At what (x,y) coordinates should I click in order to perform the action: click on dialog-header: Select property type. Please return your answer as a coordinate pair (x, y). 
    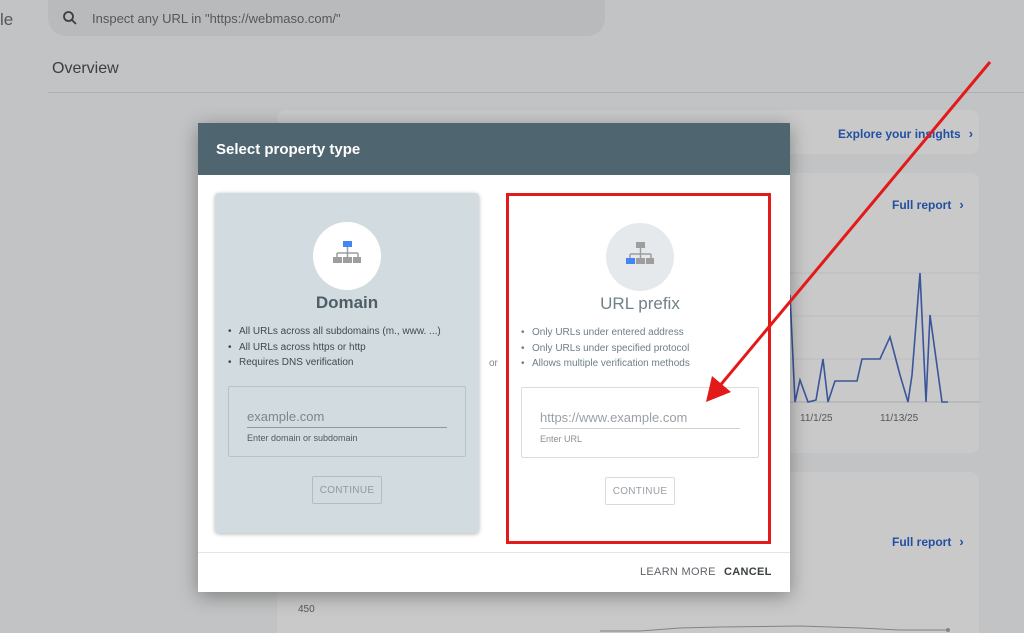
    Looking at the image, I should click on (494, 149).